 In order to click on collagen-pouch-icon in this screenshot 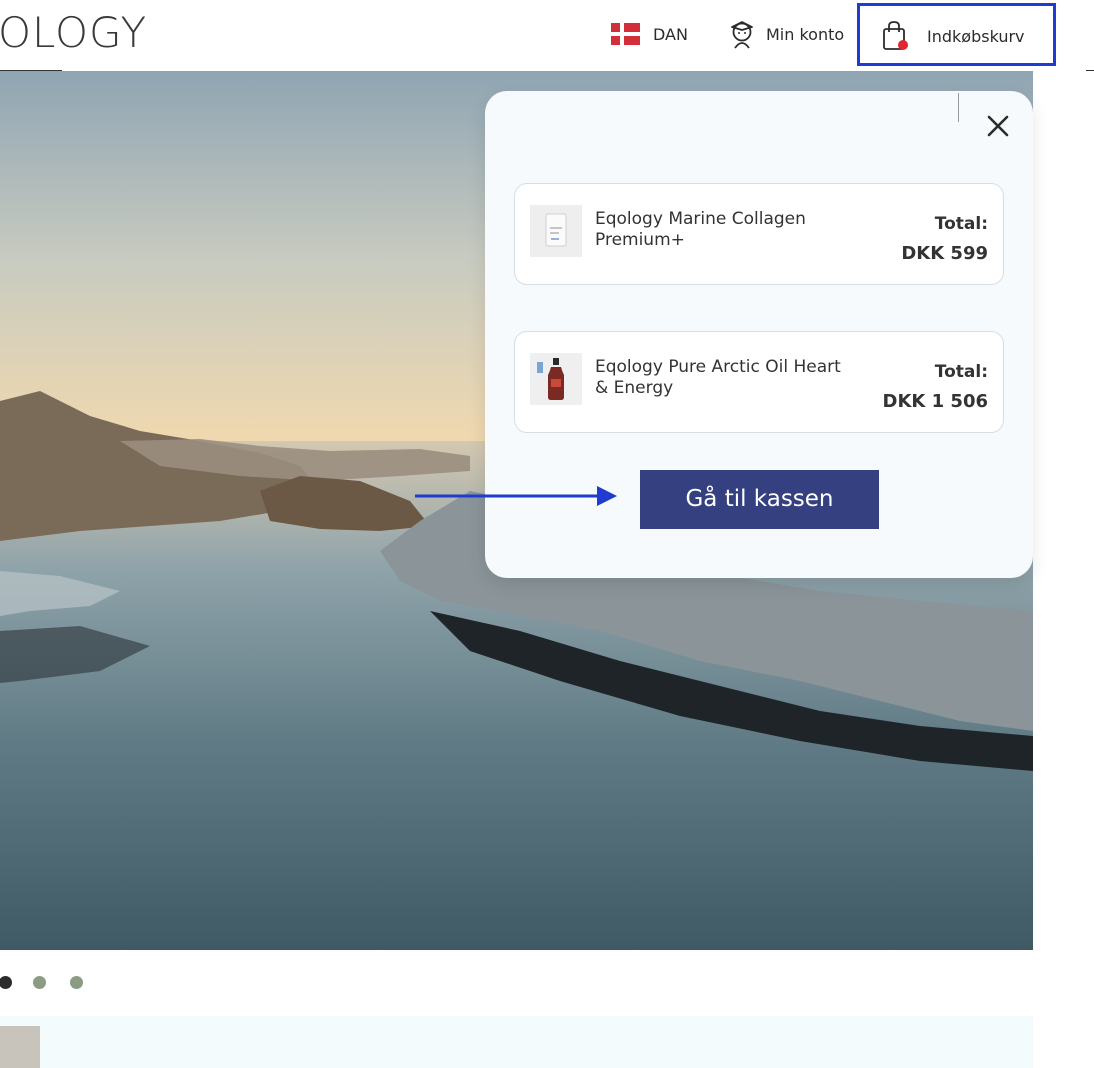, I will do `click(556, 230)`.